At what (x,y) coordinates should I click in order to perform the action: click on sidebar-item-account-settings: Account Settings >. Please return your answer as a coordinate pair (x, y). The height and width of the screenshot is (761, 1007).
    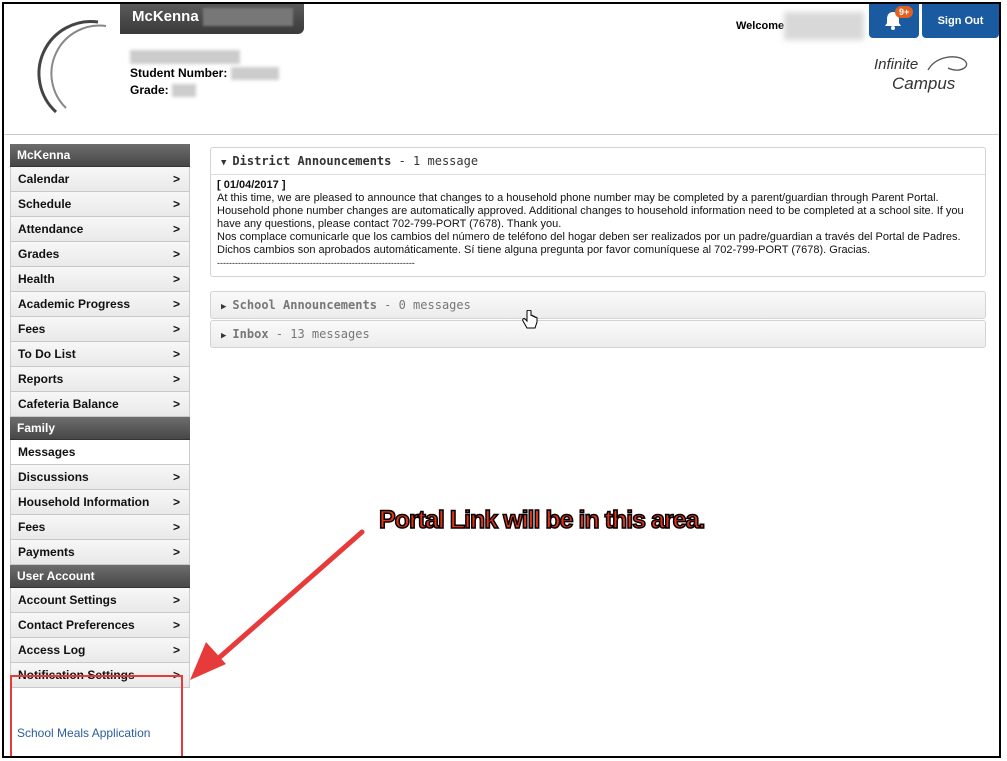
    Looking at the image, I should click on (100, 600).